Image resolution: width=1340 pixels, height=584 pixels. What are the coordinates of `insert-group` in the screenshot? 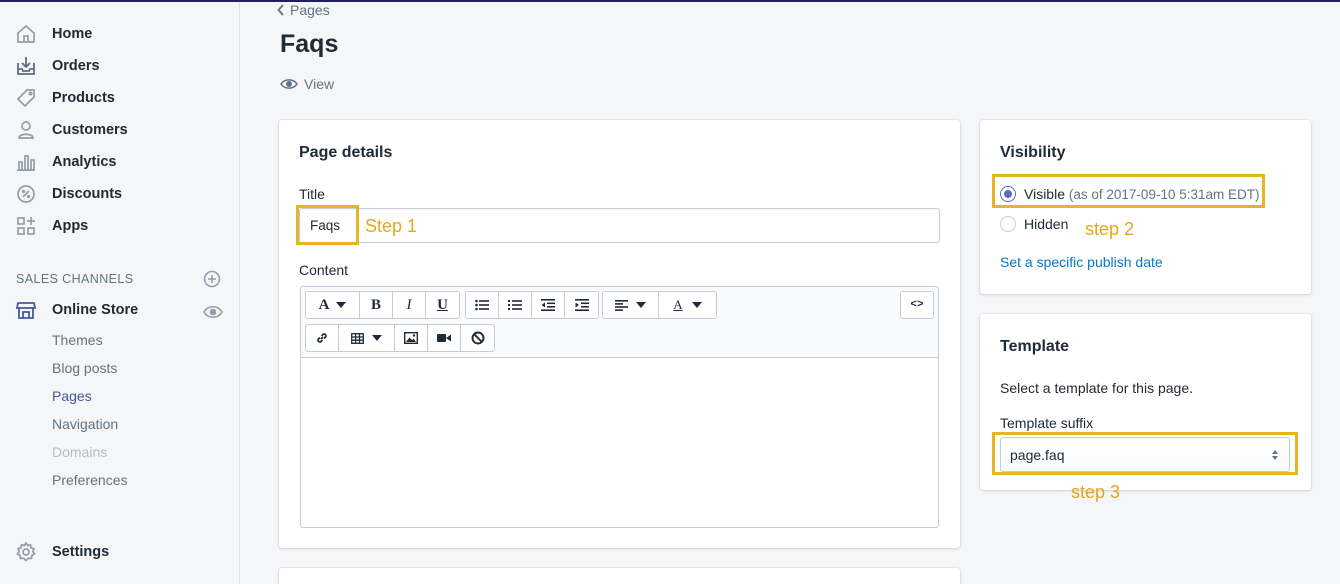 It's located at (400, 338).